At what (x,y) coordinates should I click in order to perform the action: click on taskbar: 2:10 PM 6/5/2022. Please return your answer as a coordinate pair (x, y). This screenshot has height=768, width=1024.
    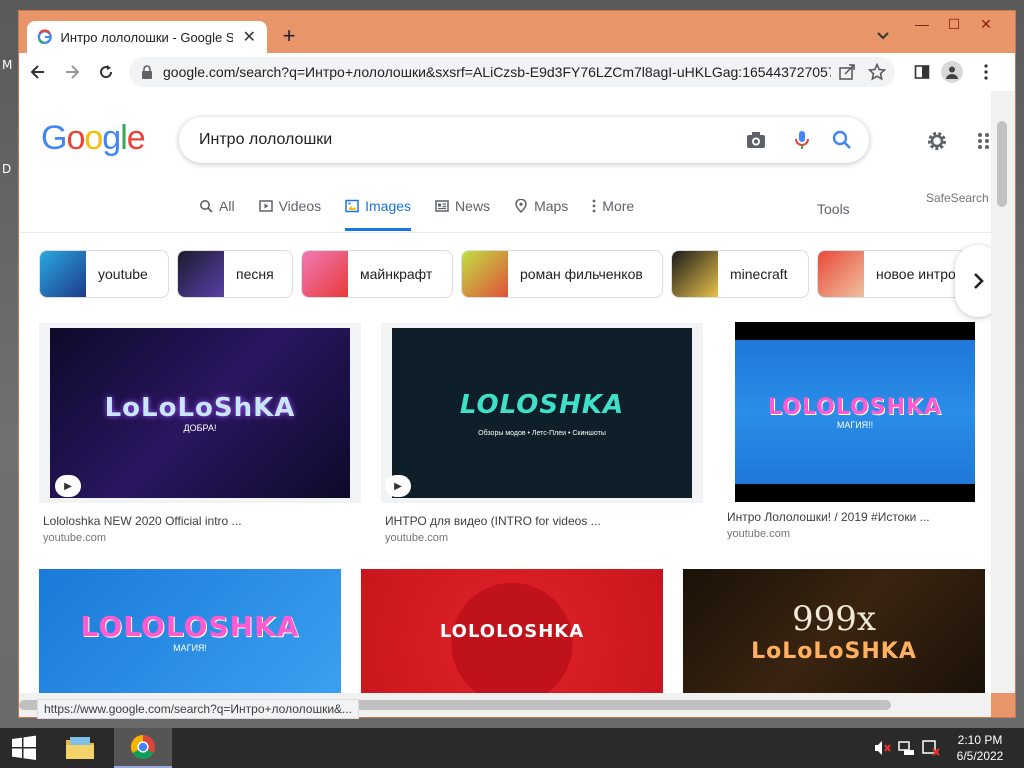
    Looking at the image, I should click on (512, 748).